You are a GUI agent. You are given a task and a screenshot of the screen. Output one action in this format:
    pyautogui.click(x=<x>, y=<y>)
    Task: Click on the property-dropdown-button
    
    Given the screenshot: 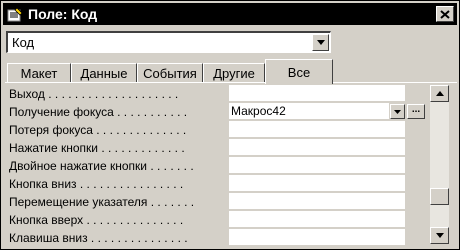 What is the action you would take?
    pyautogui.click(x=397, y=111)
    